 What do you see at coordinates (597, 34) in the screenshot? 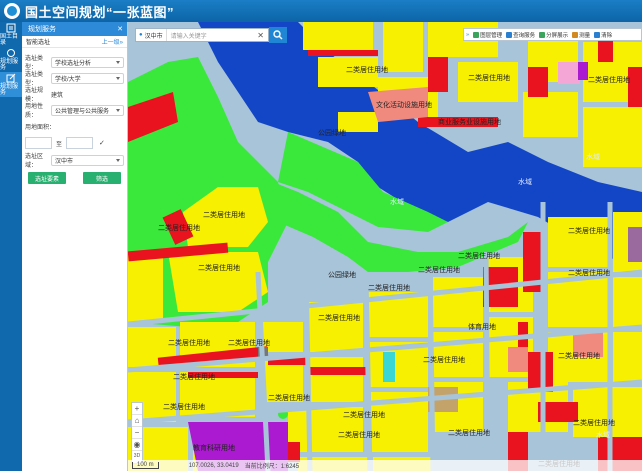
I see `clear-tool-icon` at bounding box center [597, 34].